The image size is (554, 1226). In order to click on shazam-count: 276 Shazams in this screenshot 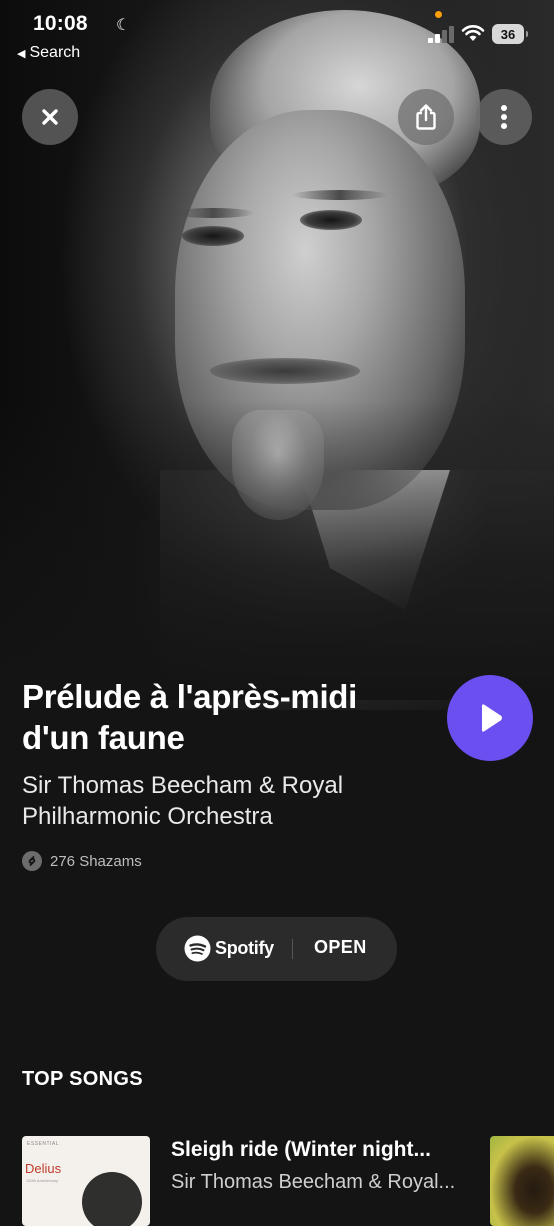, I will do `click(82, 861)`.